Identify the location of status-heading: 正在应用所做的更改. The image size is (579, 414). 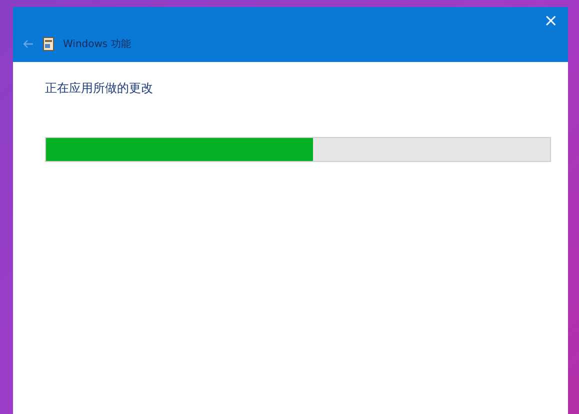
(99, 88).